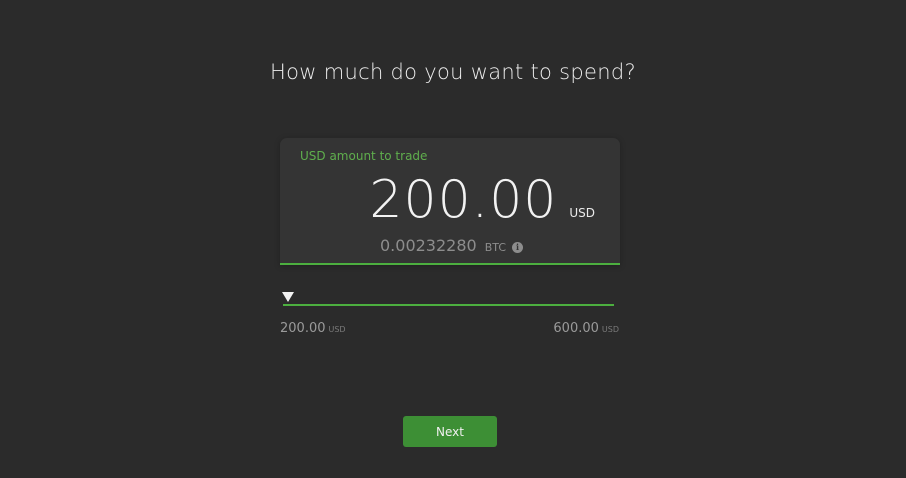 This screenshot has height=478, width=906. I want to click on slider-max-label: 600.00 USD, so click(586, 328).